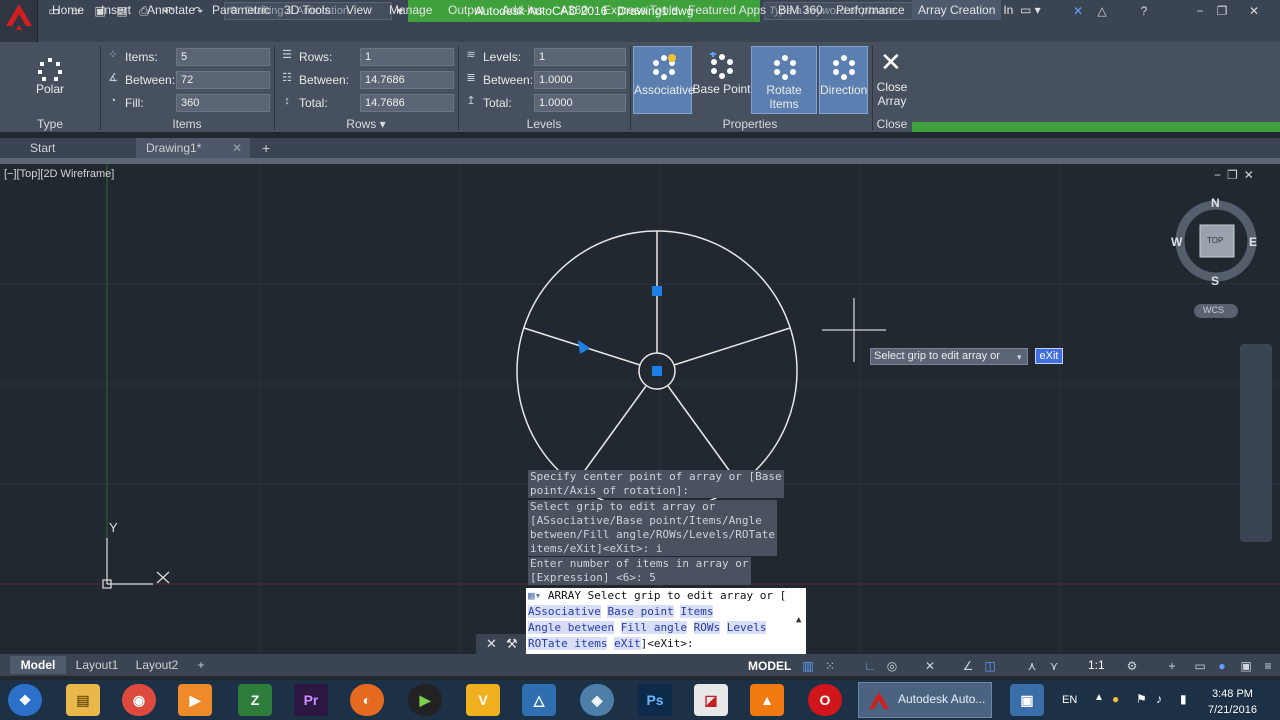 The image size is (1280, 720). Describe the element at coordinates (407, 57) in the screenshot. I see `rows-count-input` at that location.